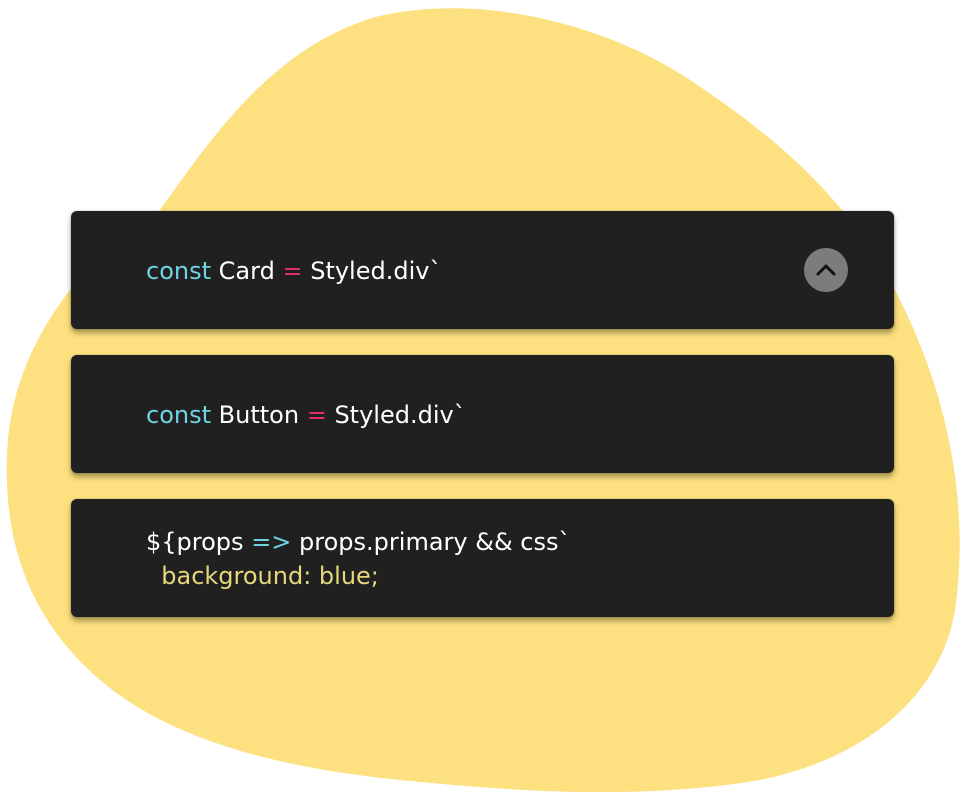 The height and width of the screenshot is (792, 969). Describe the element at coordinates (195, 542) in the screenshot. I see `props-token: ${props` at that location.